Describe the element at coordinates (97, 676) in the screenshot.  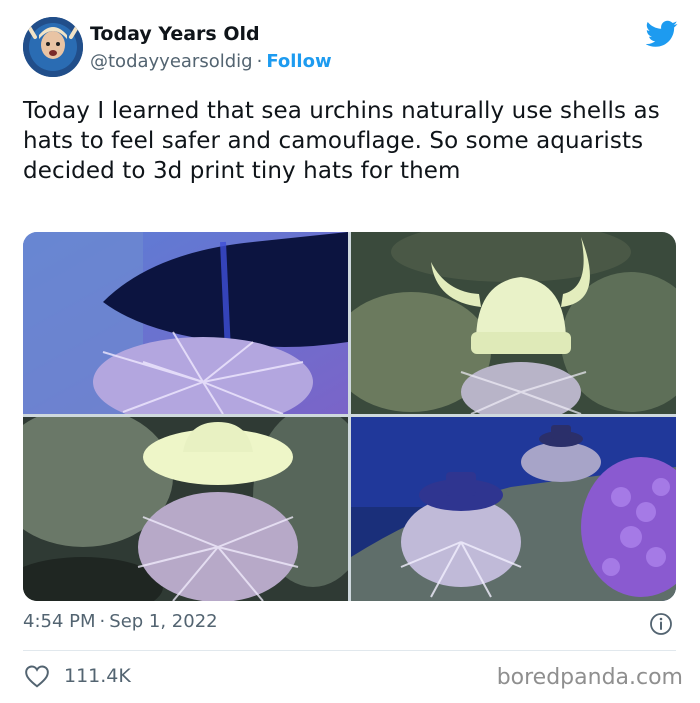
I see `like-count: 111.4K` at that location.